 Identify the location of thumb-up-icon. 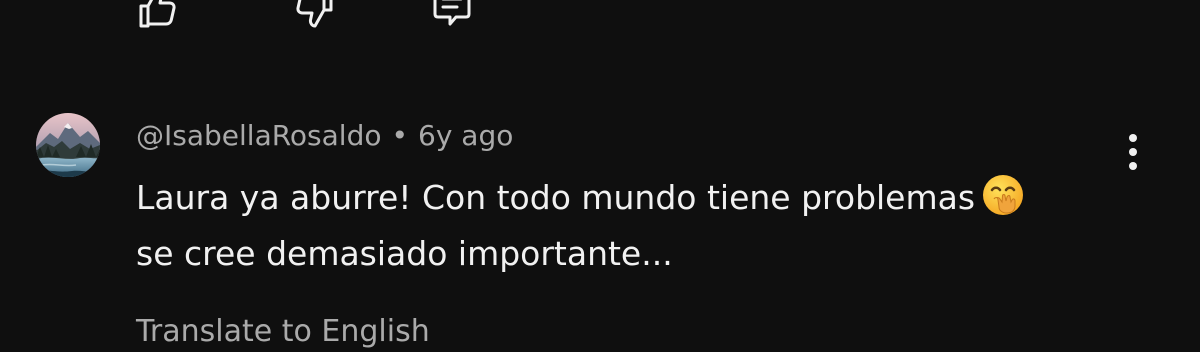
(157, 14).